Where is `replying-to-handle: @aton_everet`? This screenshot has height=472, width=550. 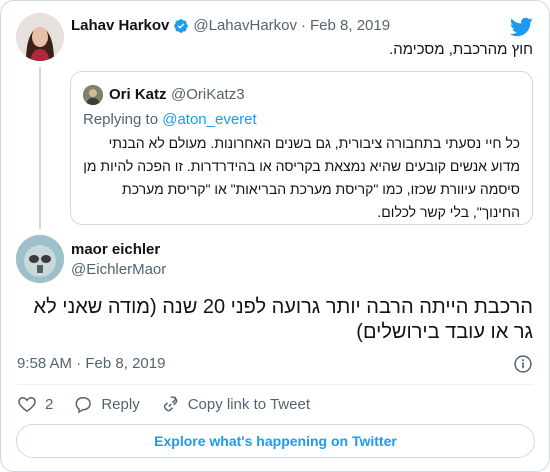 replying-to-handle: @aton_everet is located at coordinates (209, 119).